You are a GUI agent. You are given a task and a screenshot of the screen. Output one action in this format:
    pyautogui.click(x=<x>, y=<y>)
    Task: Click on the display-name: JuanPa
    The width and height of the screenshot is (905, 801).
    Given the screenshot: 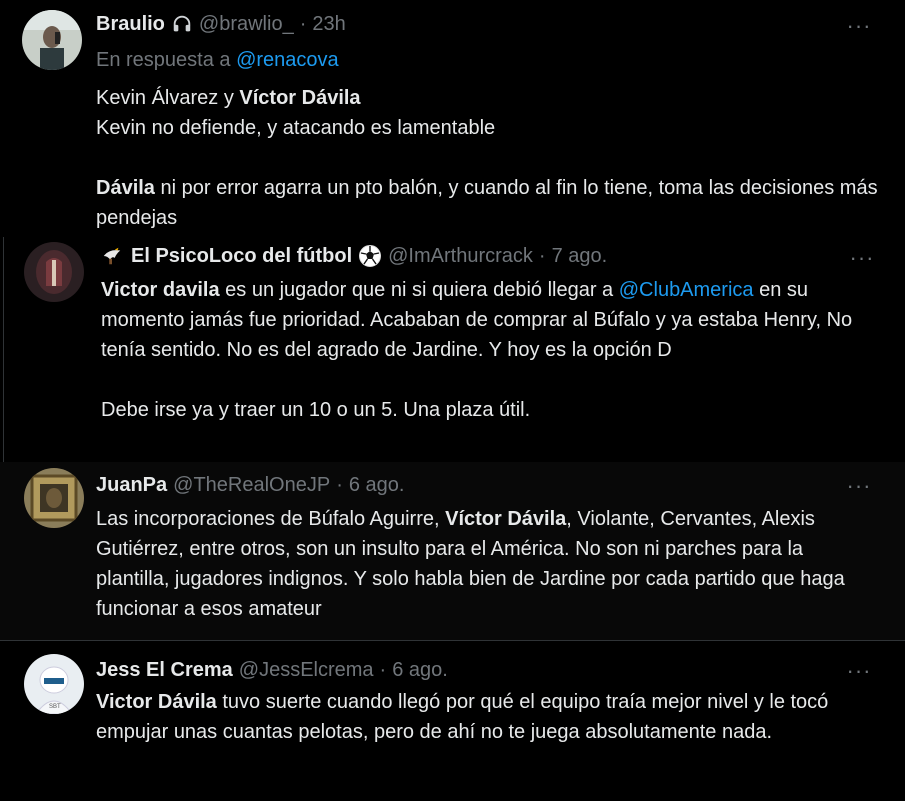 What is the action you would take?
    pyautogui.click(x=131, y=485)
    